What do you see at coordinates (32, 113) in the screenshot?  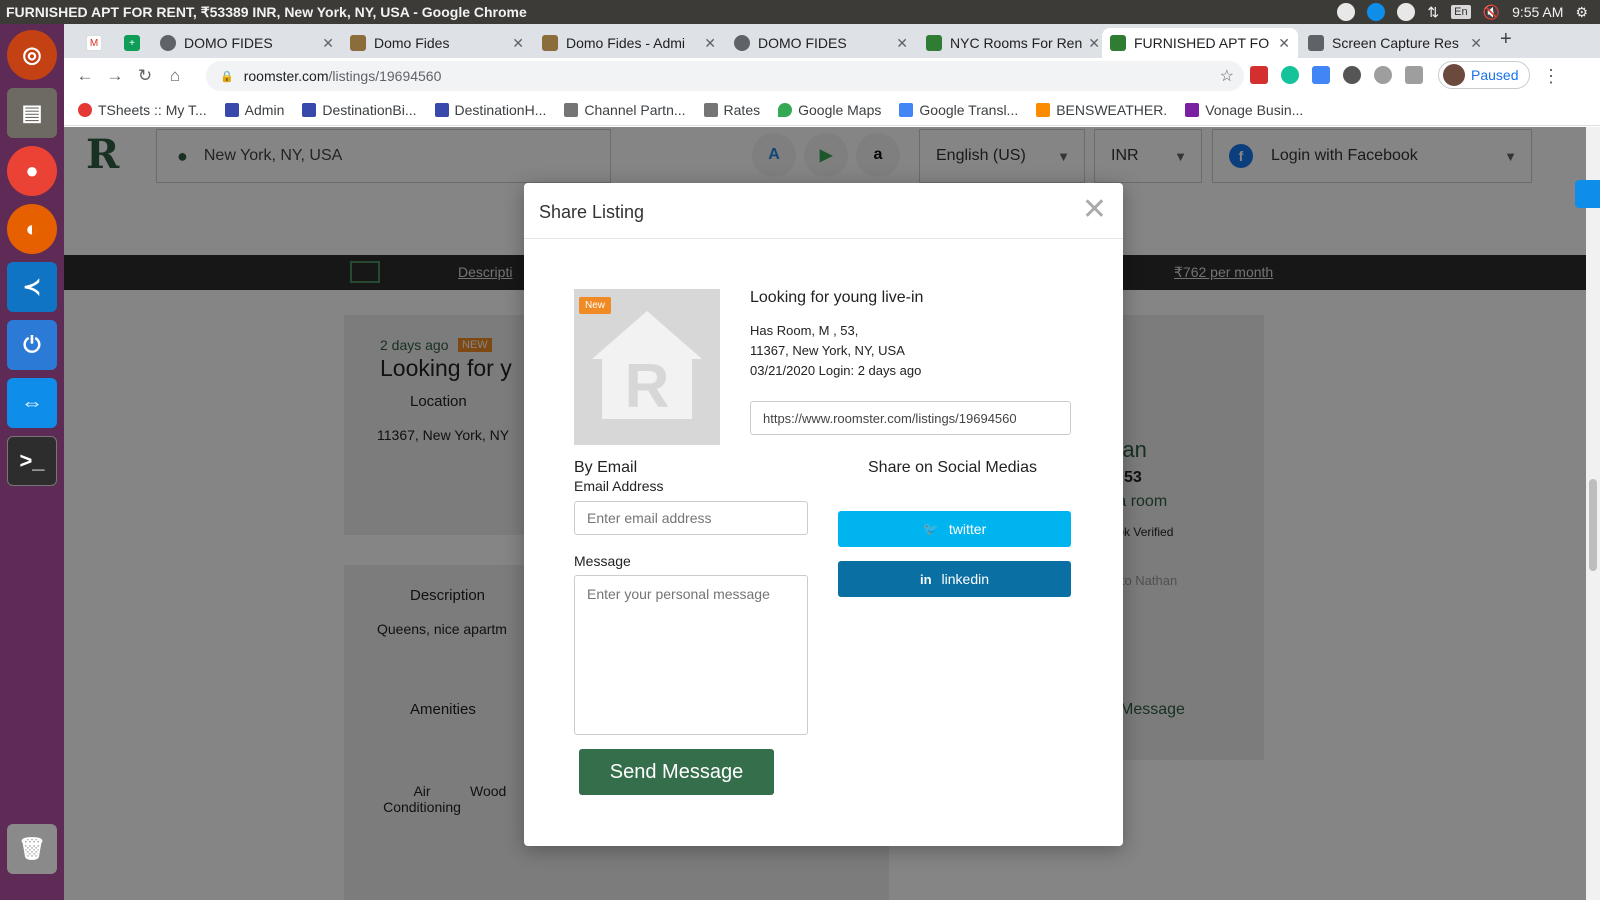 I see `files-icon: ▤` at bounding box center [32, 113].